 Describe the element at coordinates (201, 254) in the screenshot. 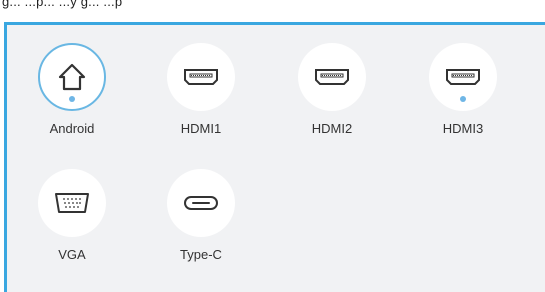

I see `source-label: Type-C` at that location.